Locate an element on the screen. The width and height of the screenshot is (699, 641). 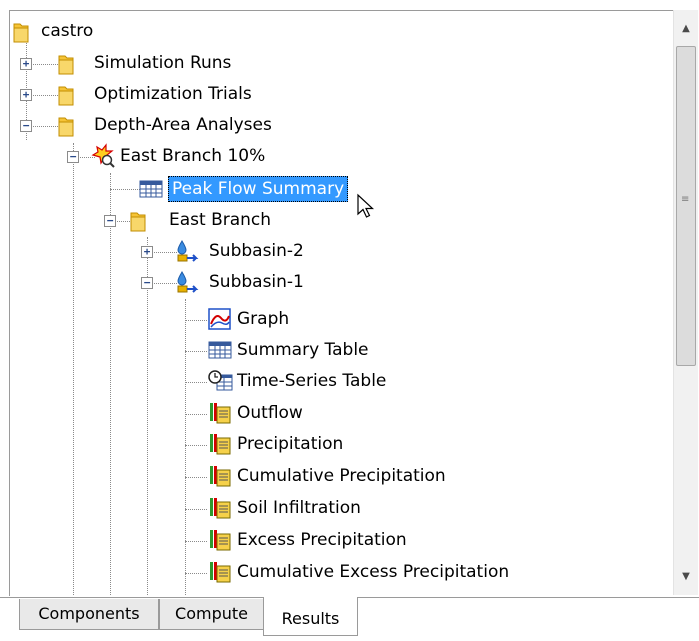
tree-node-label: Time-Series Table is located at coordinates (312, 381).